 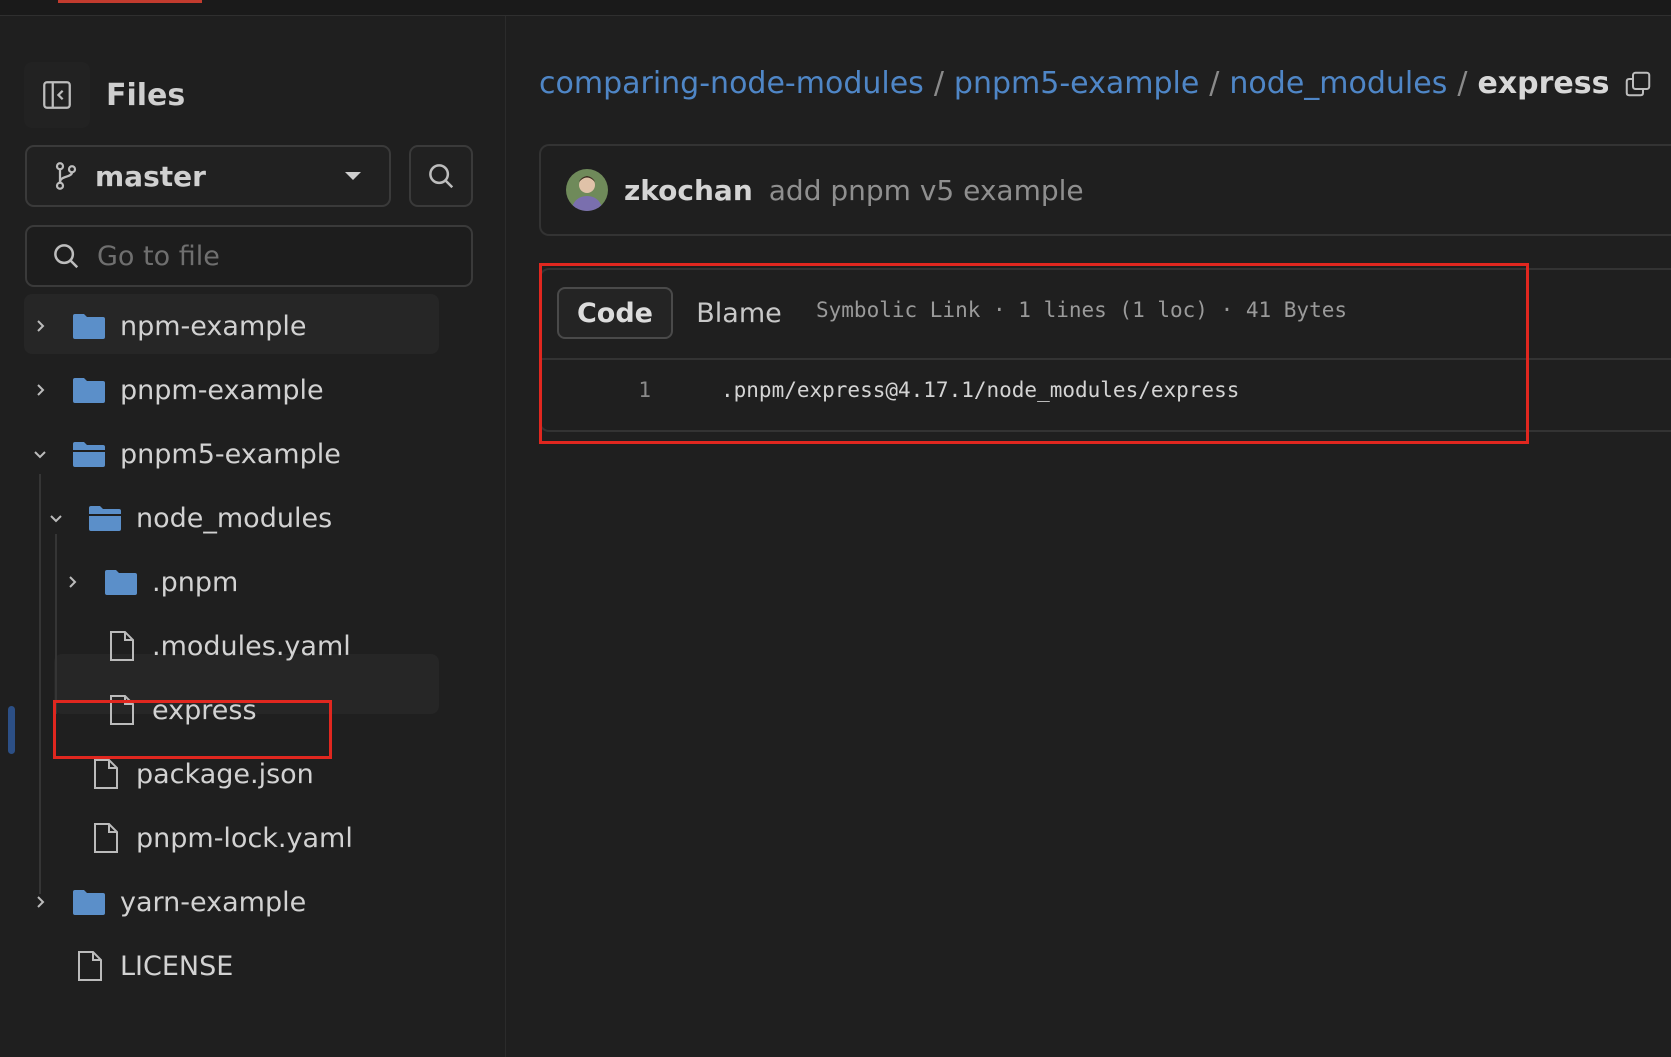 I want to click on tree-item-license: LICENSE, so click(x=154, y=966).